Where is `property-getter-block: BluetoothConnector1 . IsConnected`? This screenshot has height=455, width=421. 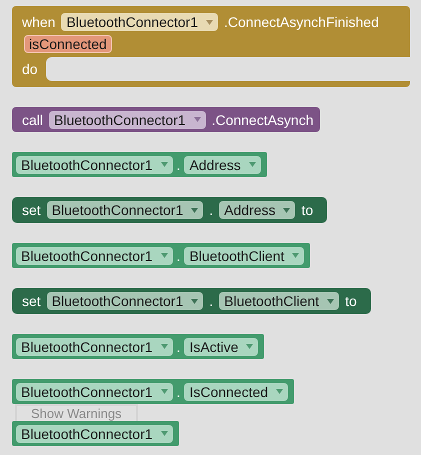 property-getter-block: BluetoothConnector1 . IsConnected is located at coordinates (153, 391).